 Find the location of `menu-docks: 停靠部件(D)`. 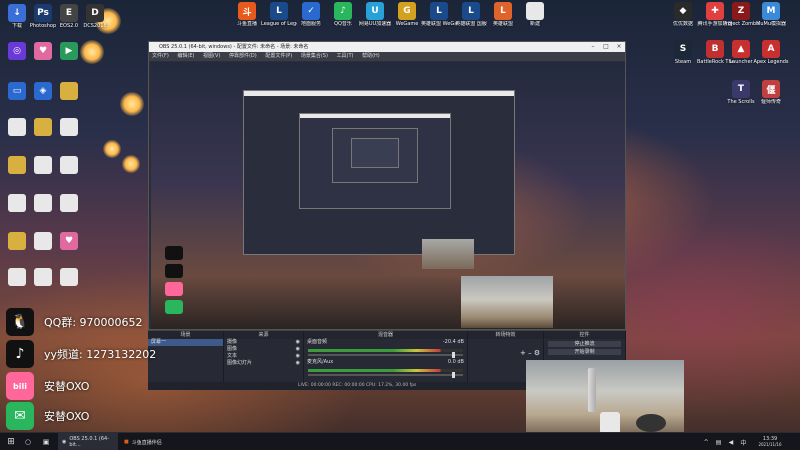

menu-docks: 停靠部件(D) is located at coordinates (243, 56).